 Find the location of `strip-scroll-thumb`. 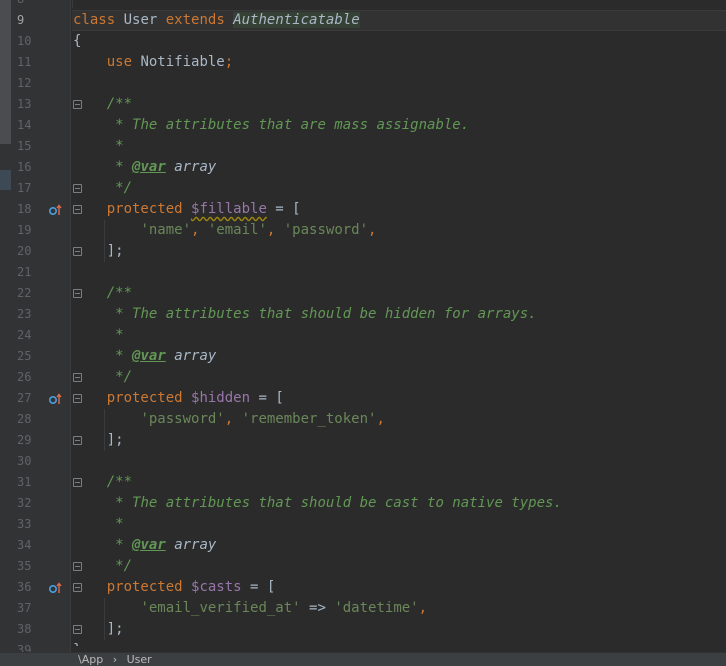

strip-scroll-thumb is located at coordinates (5, 72).